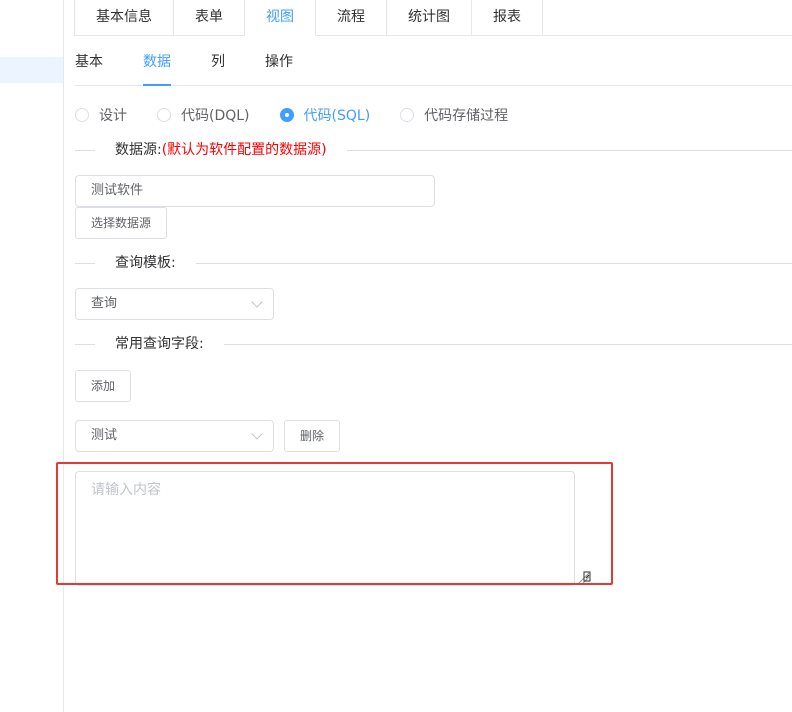 The image size is (792, 712). What do you see at coordinates (433, 150) in the screenshot?
I see `datasource-divider: 数据源:(默认为软件配置的数据源)` at bounding box center [433, 150].